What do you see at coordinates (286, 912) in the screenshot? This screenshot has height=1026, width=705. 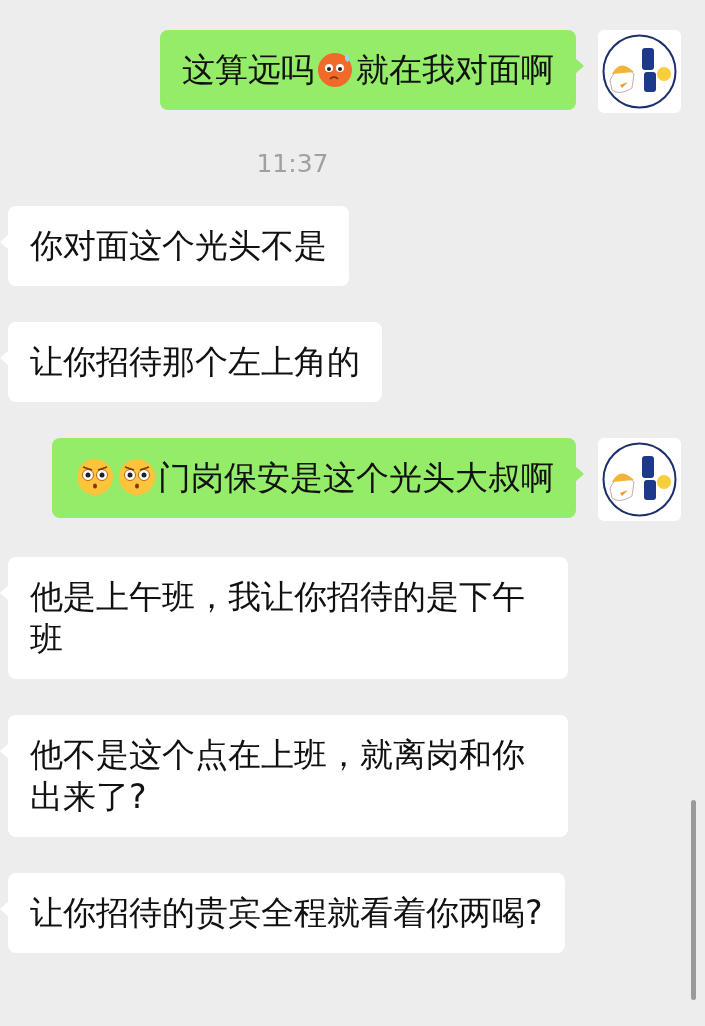 I see `message-text: 让你招待的贵宾全程就看着你两喝?` at bounding box center [286, 912].